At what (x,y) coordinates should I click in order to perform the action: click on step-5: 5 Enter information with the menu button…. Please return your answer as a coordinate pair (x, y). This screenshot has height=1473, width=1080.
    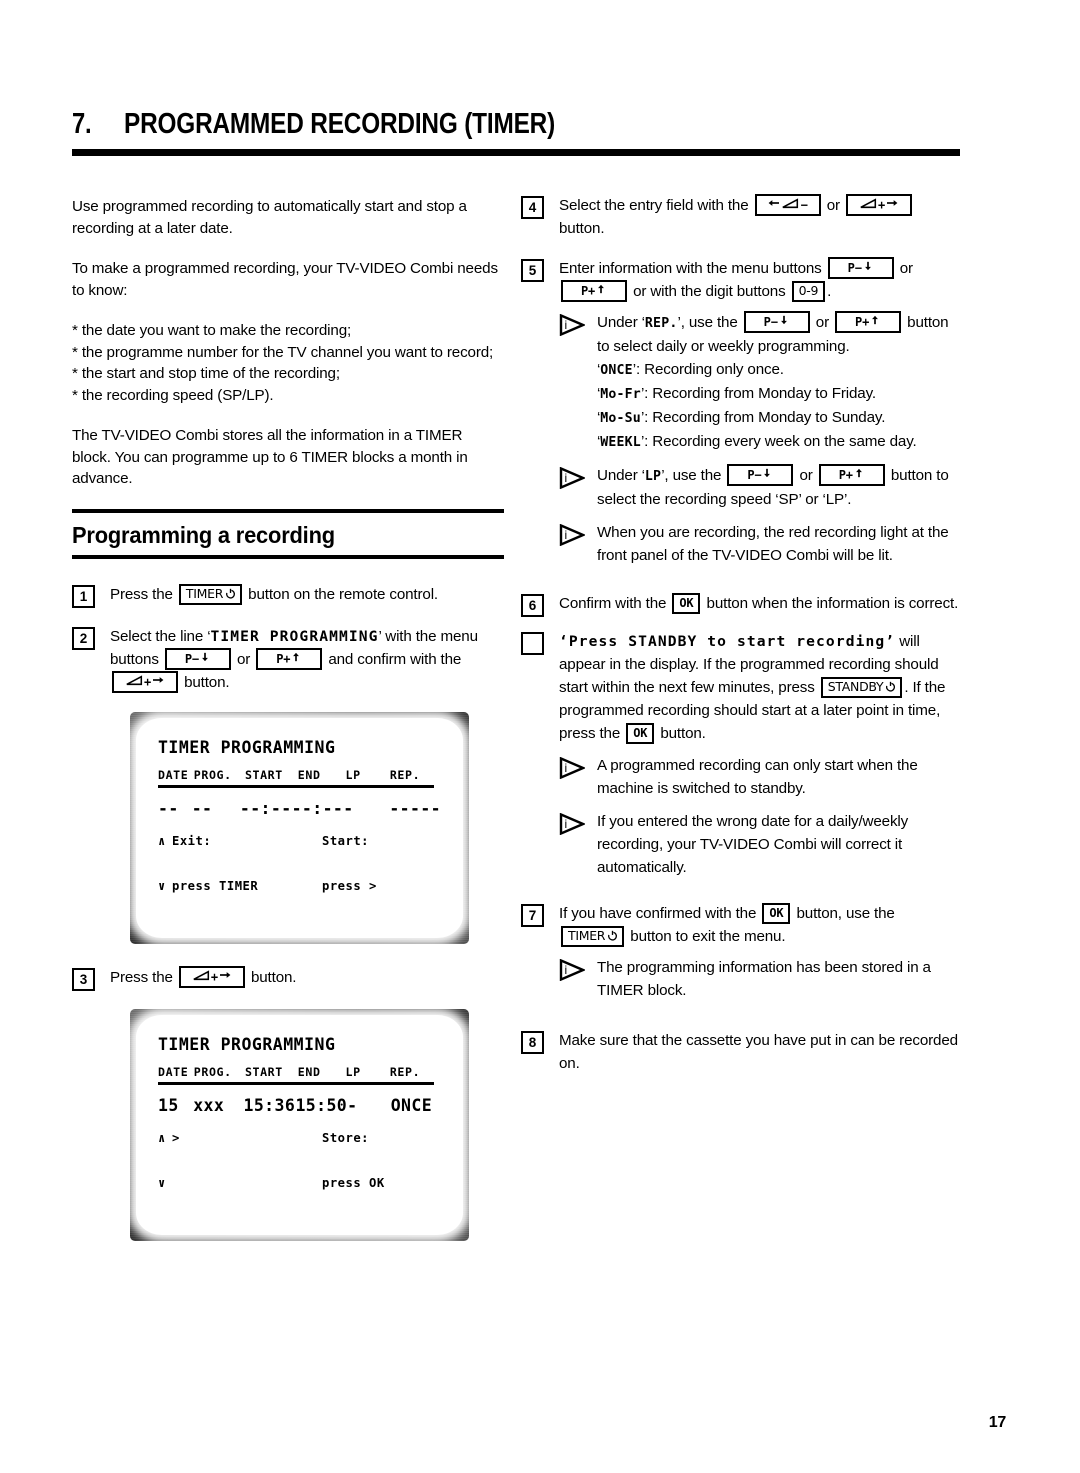
    Looking at the image, I should click on (741, 414).